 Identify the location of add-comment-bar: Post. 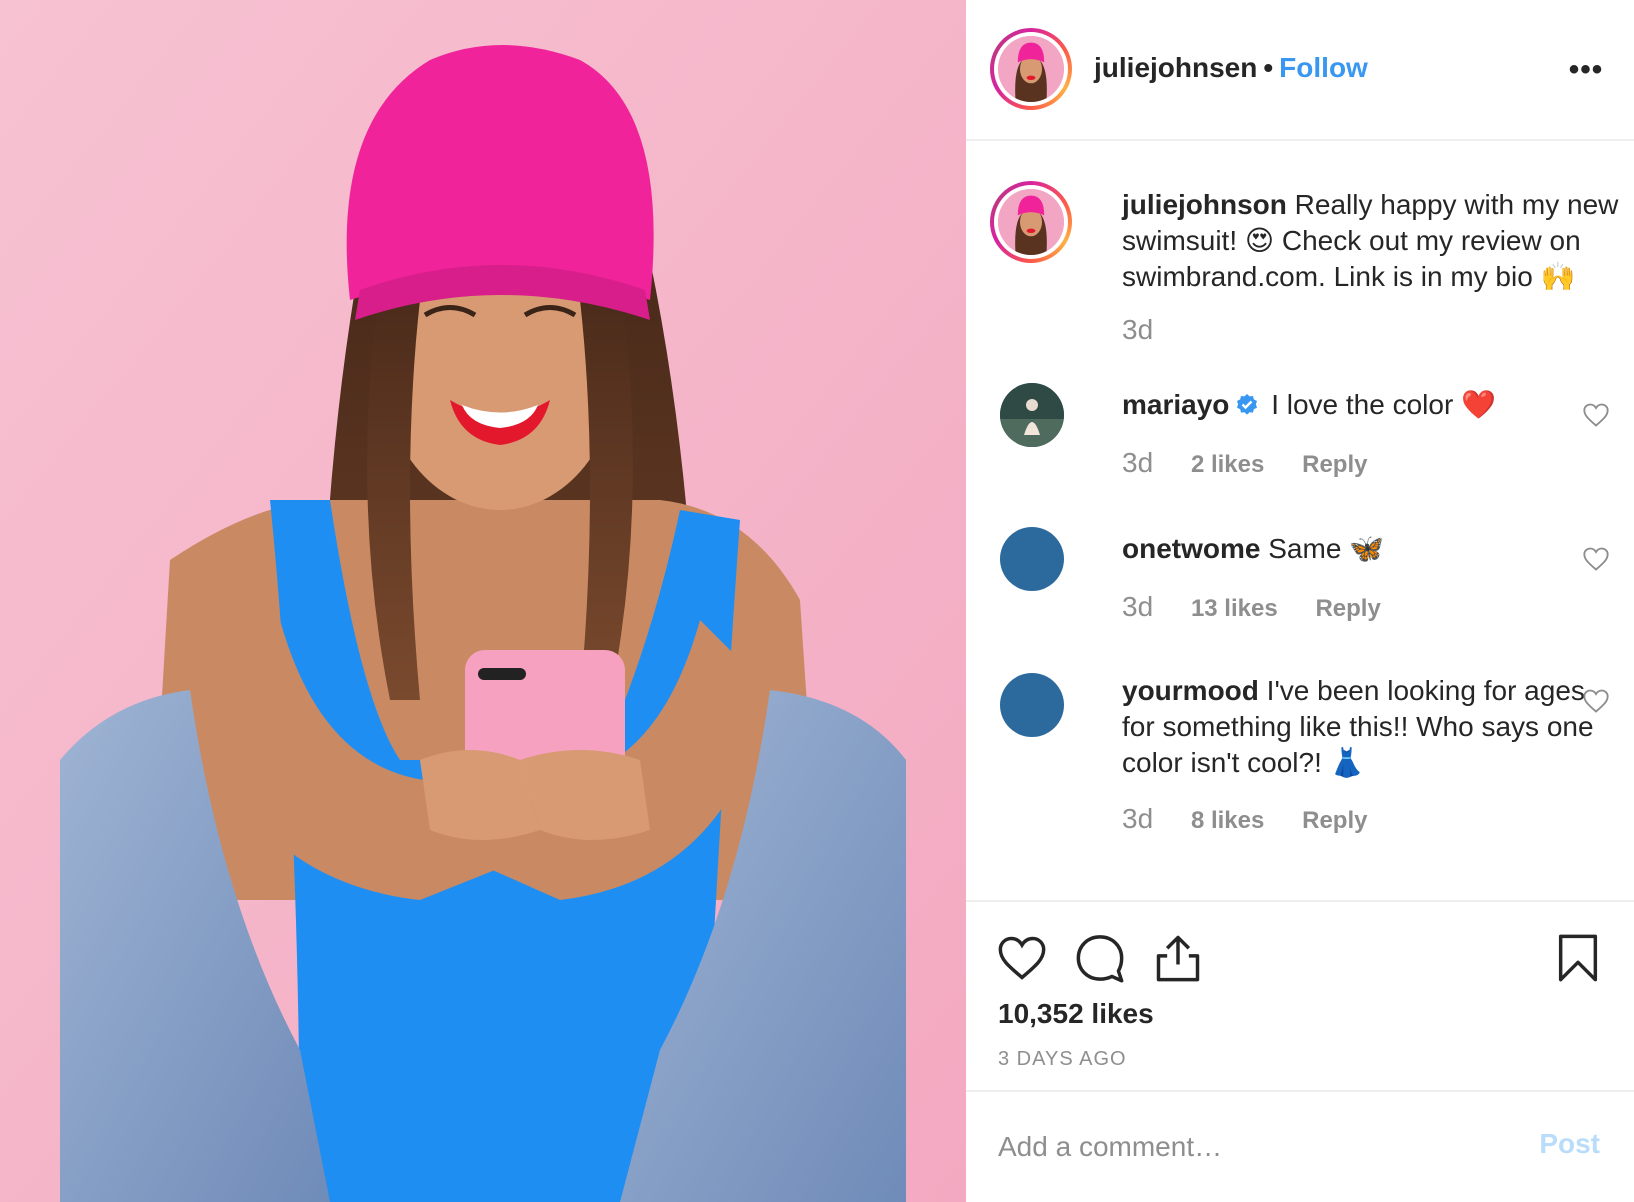
(1300, 1146).